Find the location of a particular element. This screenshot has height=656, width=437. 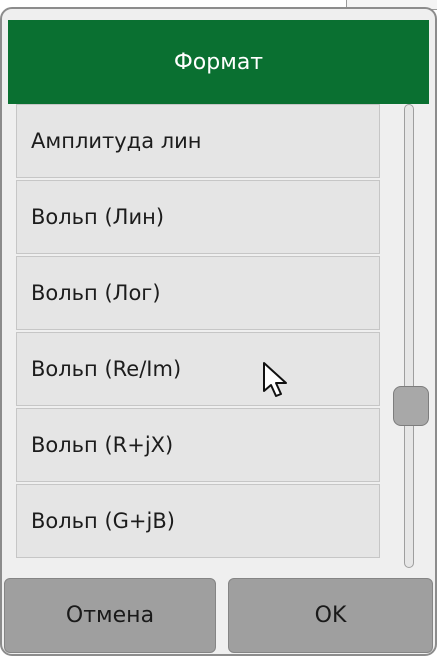

list-item-vswr-log: Вольп (Лог) is located at coordinates (198, 293).